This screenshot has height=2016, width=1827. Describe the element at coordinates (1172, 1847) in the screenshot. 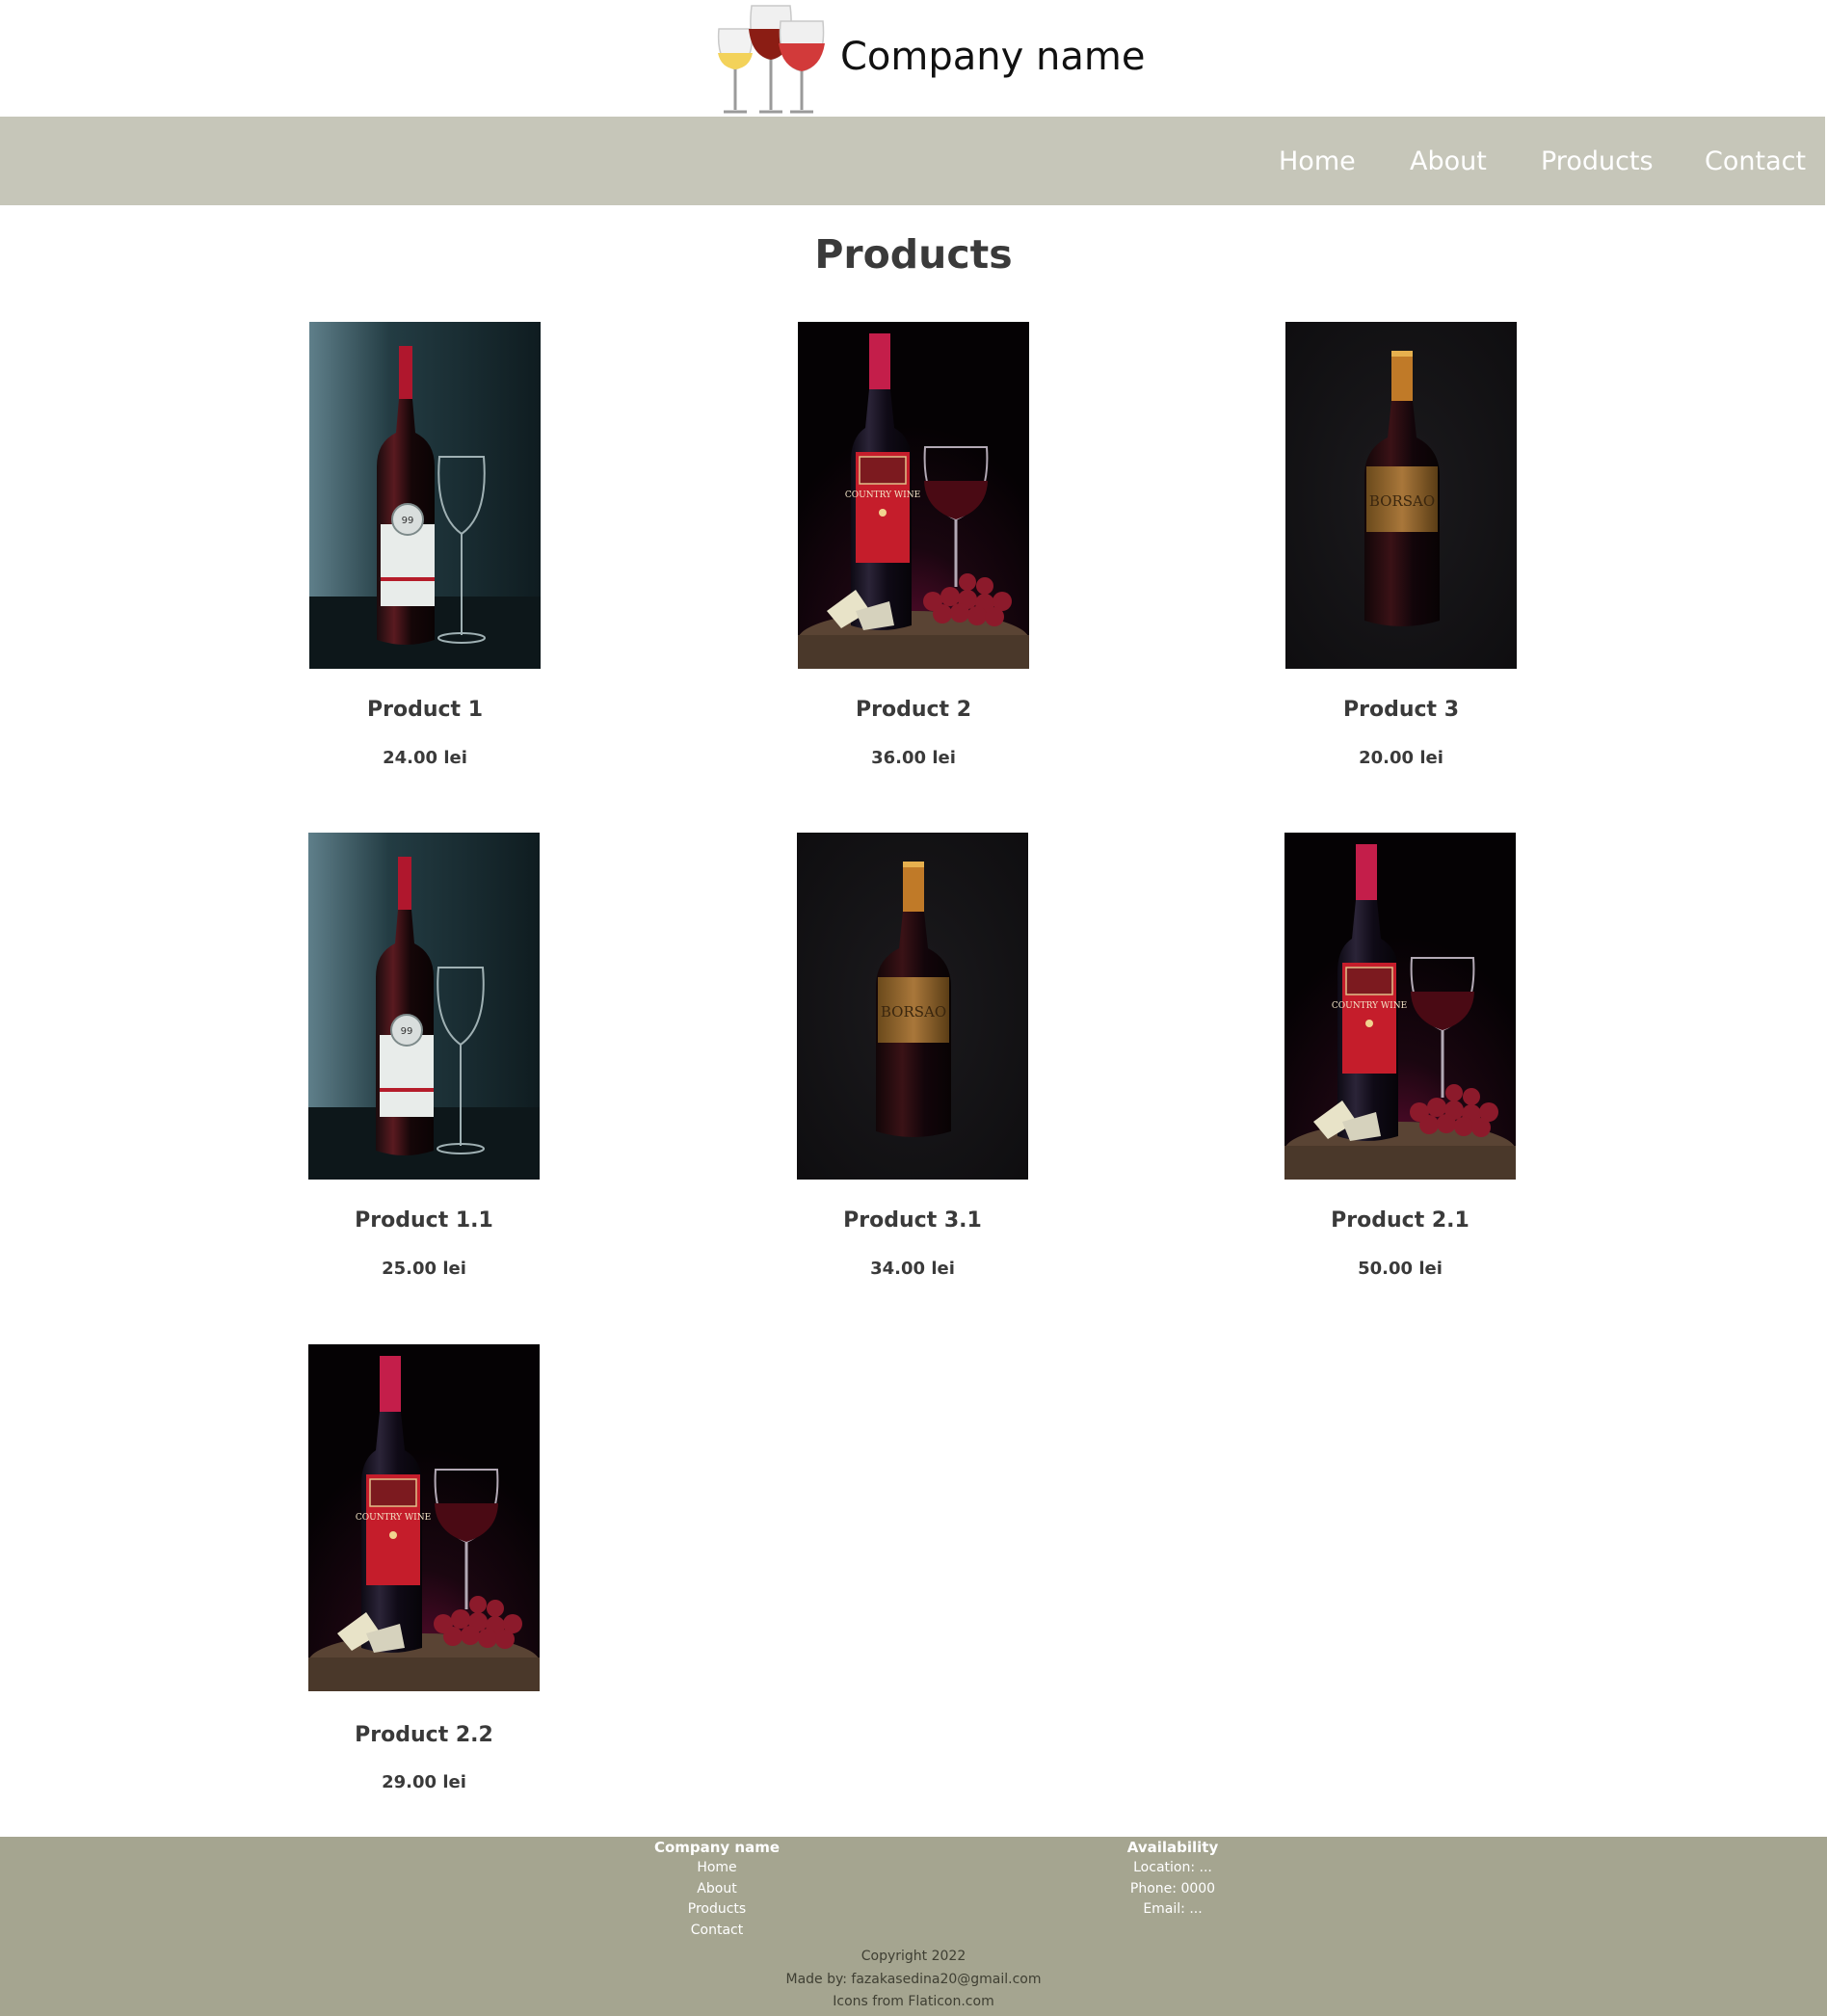

I see `footer-availability-heading: Availability` at that location.